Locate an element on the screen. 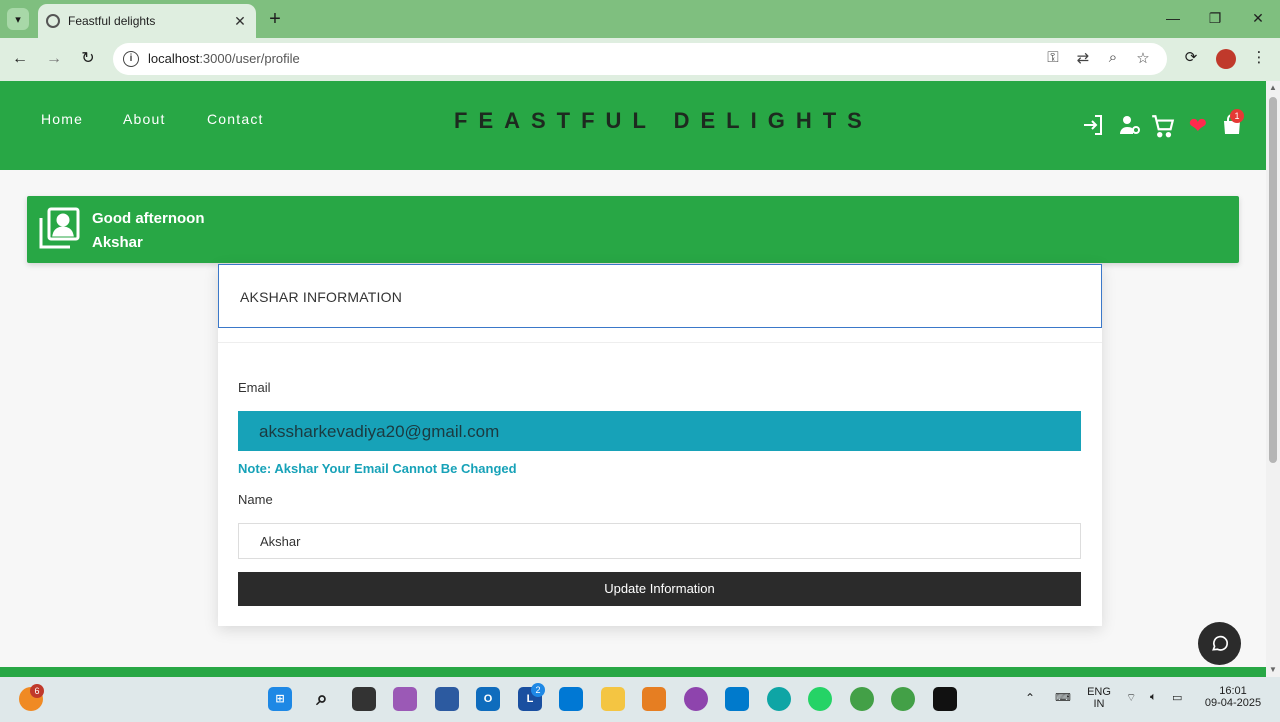 The image size is (1280, 722). search-icon: ⌕ is located at coordinates (322, 699).